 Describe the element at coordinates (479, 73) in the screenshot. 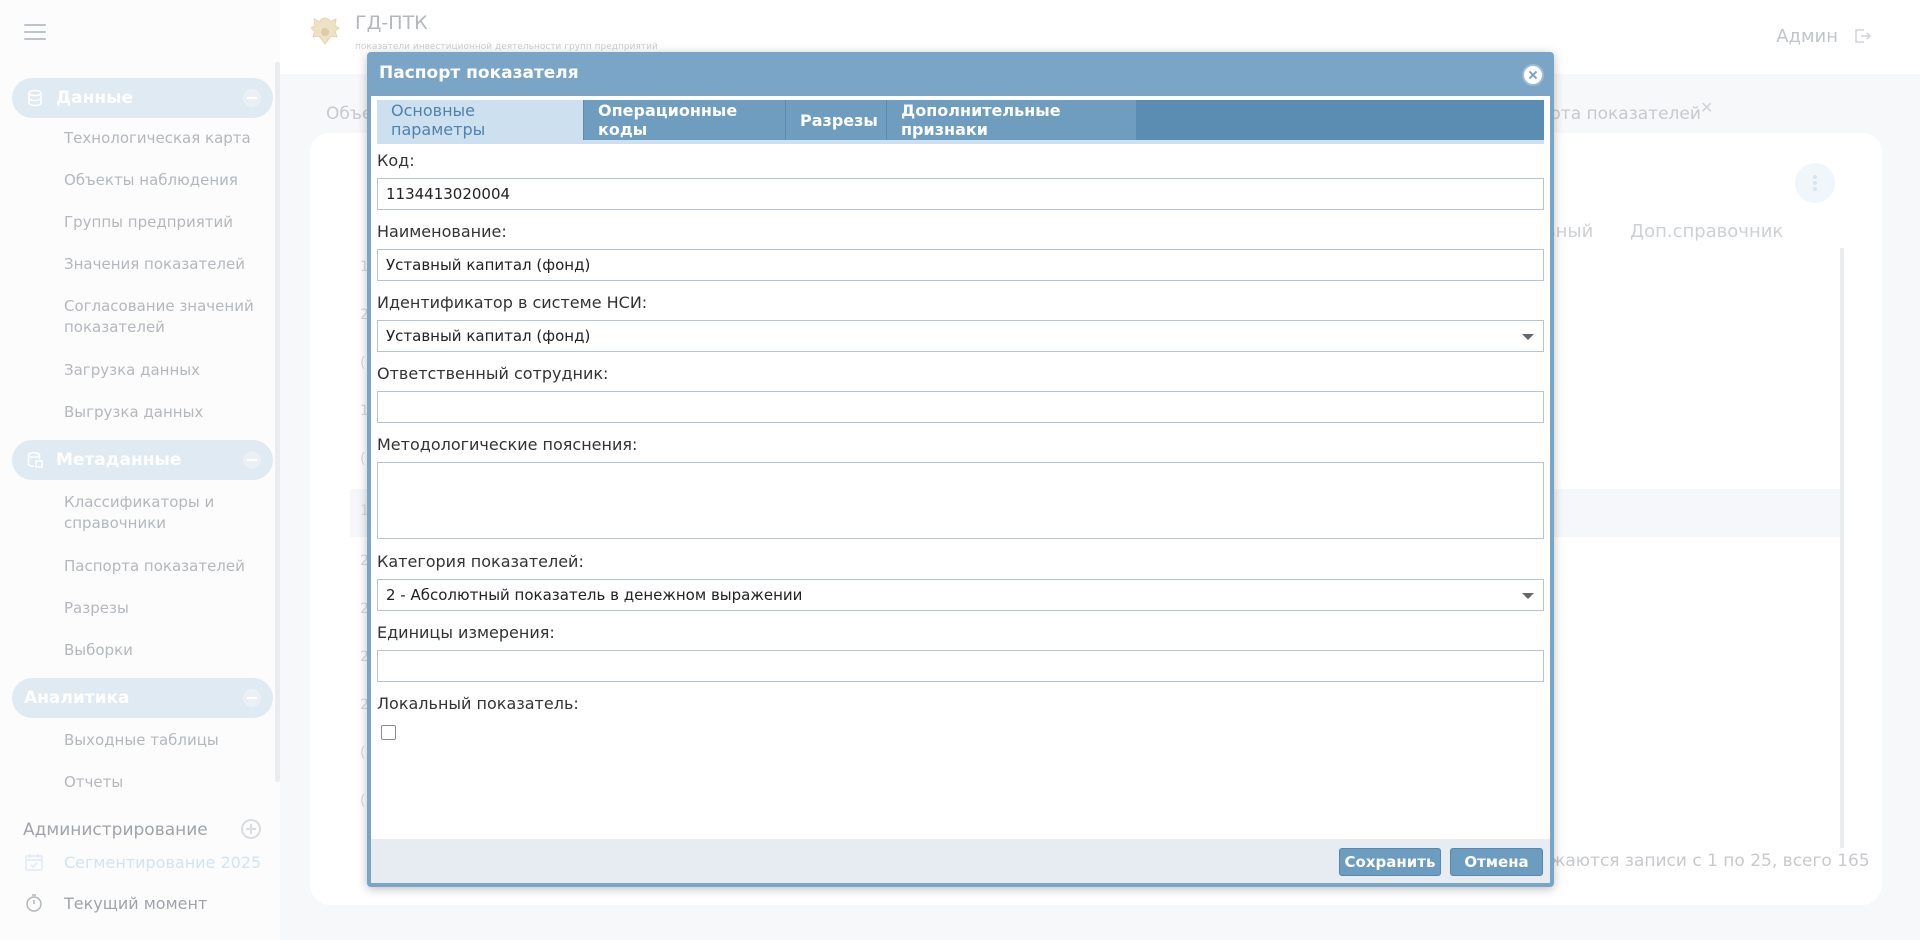

I see `dialog-title: Паспорт показателя` at that location.